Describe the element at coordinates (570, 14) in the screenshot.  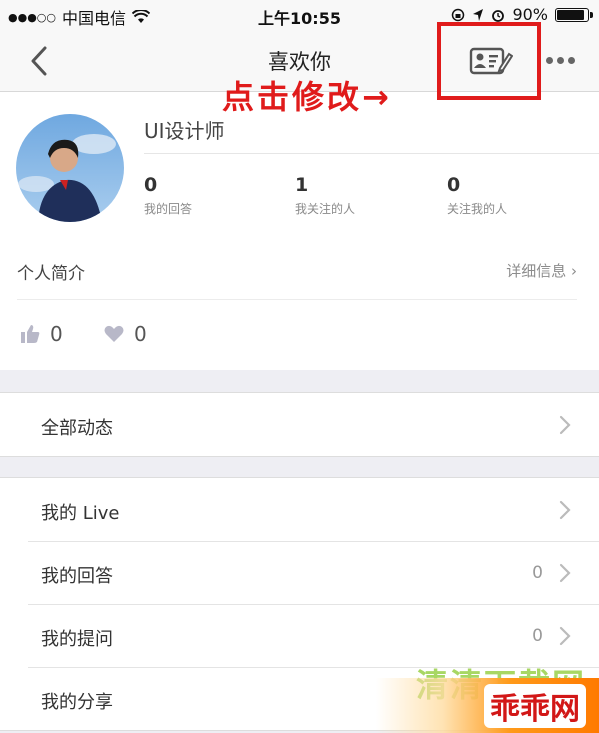
I see `battery-fill` at that location.